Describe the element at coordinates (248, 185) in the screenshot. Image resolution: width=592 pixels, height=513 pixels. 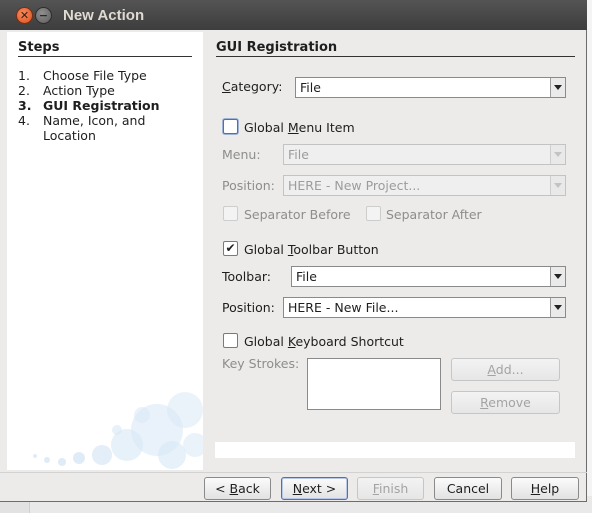
I see `menu-position-label: Position:` at that location.